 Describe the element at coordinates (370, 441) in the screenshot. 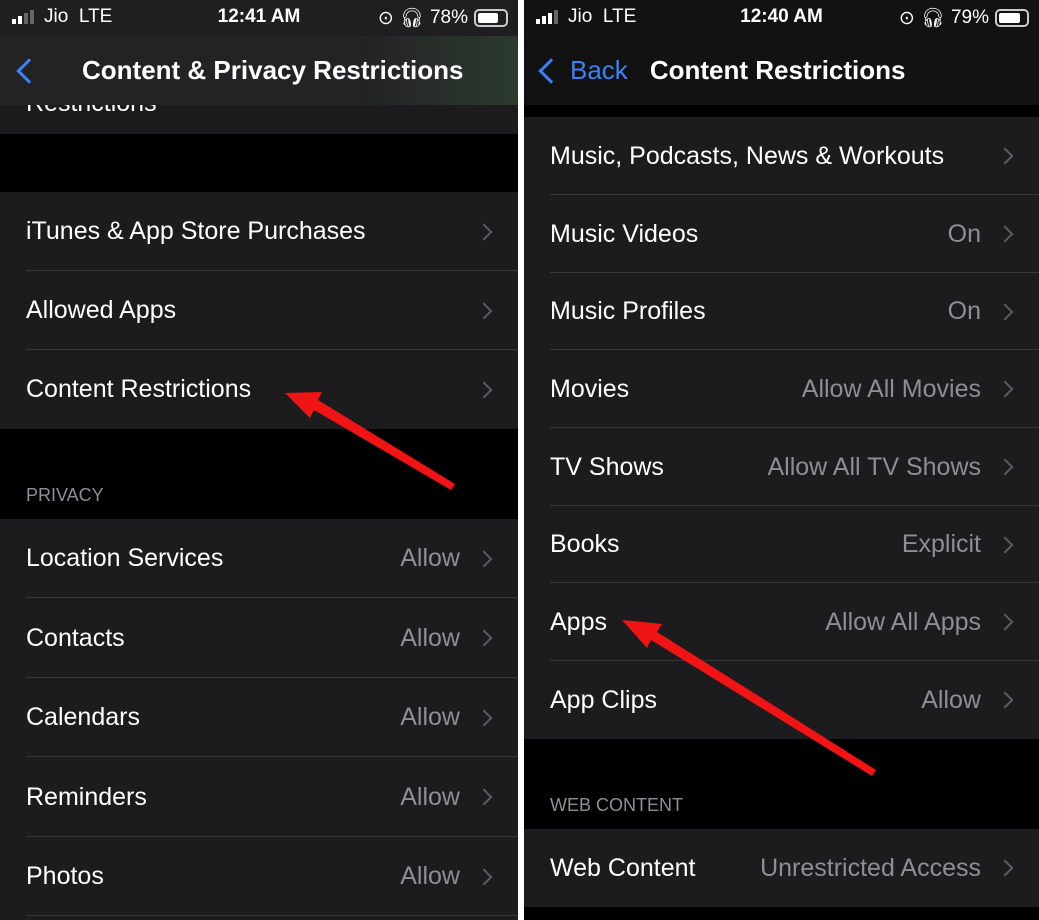

I see `red-arrow-left` at that location.